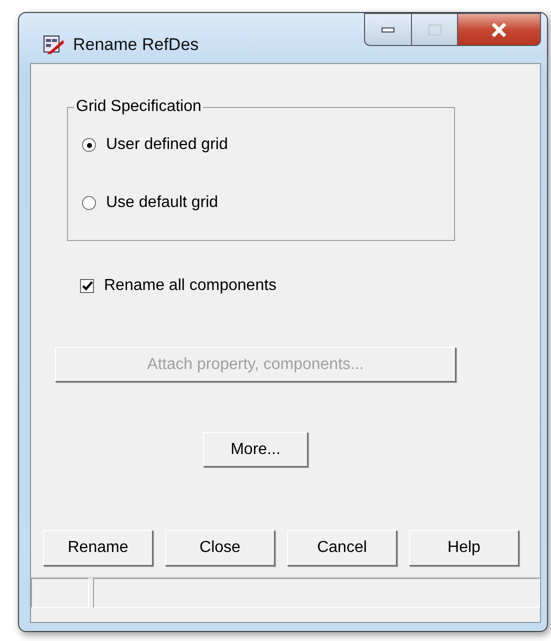 The width and height of the screenshot is (551, 641). What do you see at coordinates (310, 286) in the screenshot?
I see `rename-all-checkbox-row: Rename all components` at bounding box center [310, 286].